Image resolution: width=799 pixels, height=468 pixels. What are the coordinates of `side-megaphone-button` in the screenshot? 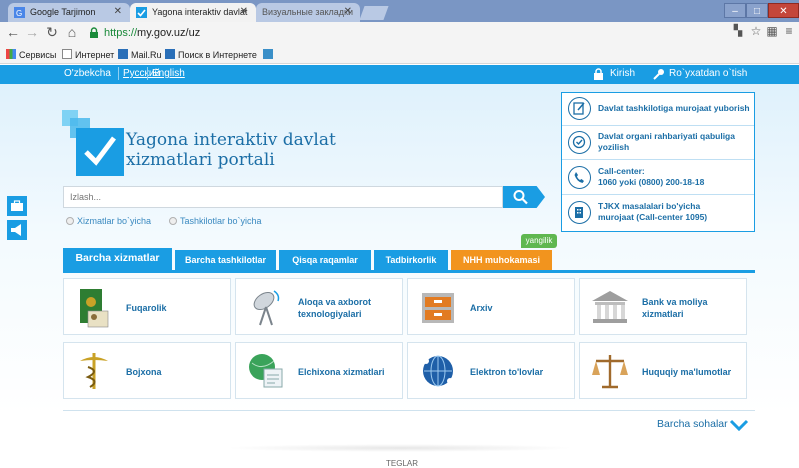 It's located at (17, 230).